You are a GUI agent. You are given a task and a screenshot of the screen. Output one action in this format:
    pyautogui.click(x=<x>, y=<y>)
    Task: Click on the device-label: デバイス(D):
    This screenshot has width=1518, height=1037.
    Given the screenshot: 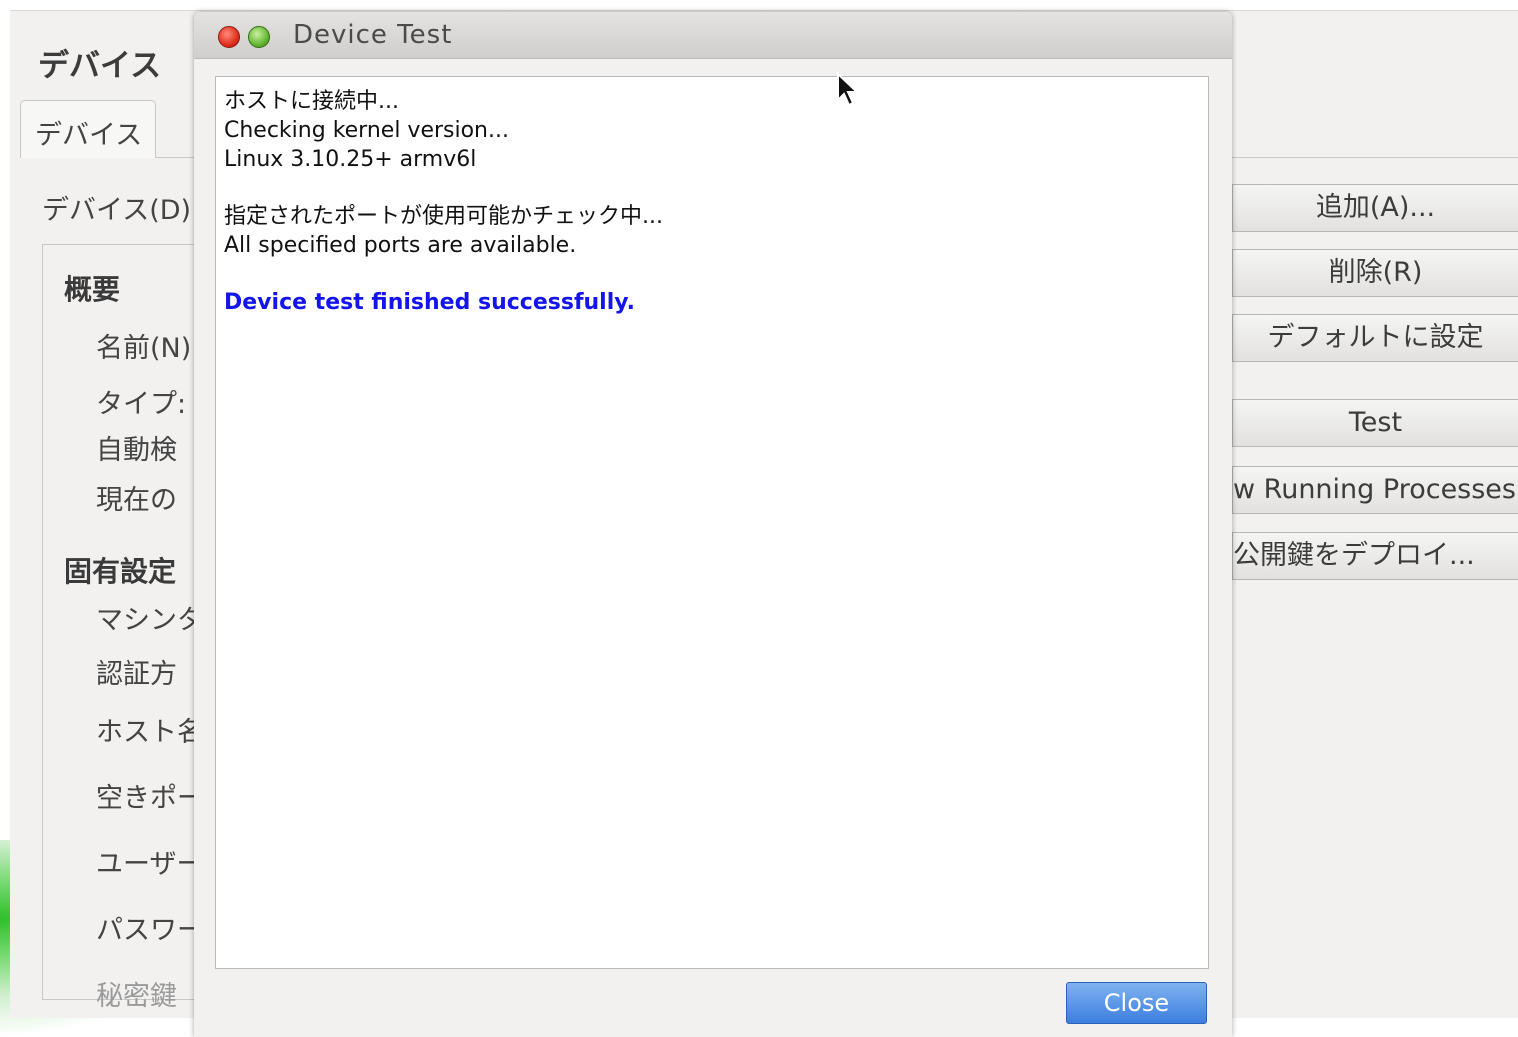 What is the action you would take?
    pyautogui.click(x=121, y=210)
    